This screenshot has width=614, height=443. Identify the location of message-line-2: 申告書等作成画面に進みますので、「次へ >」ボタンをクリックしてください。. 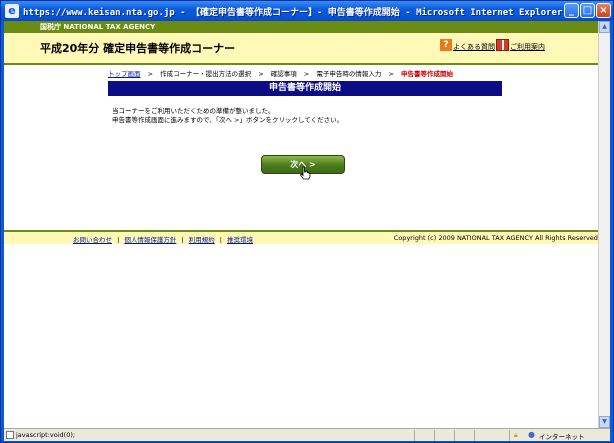
(228, 120).